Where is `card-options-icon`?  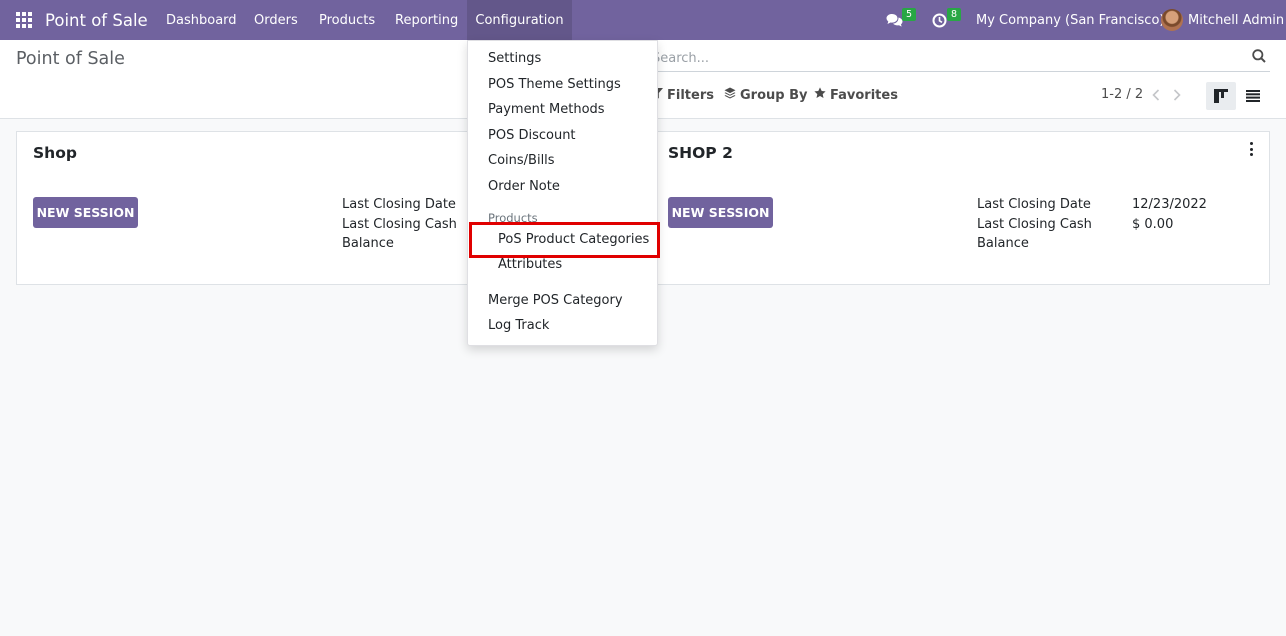
card-options-icon is located at coordinates (1251, 149).